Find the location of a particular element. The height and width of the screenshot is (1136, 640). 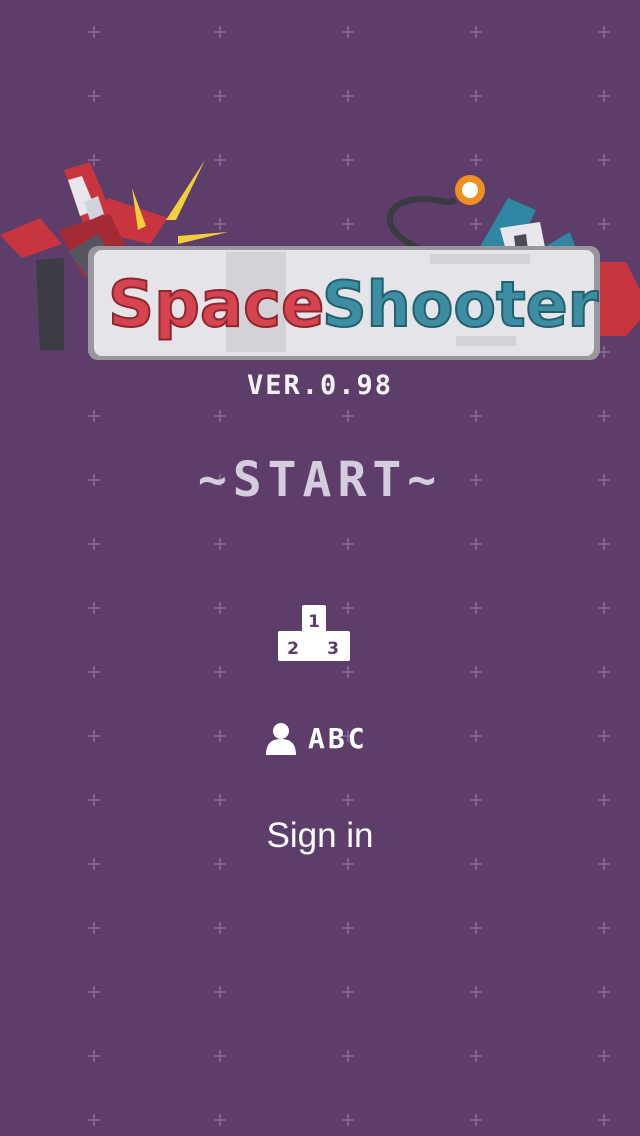

person-icon is located at coordinates (281, 739).